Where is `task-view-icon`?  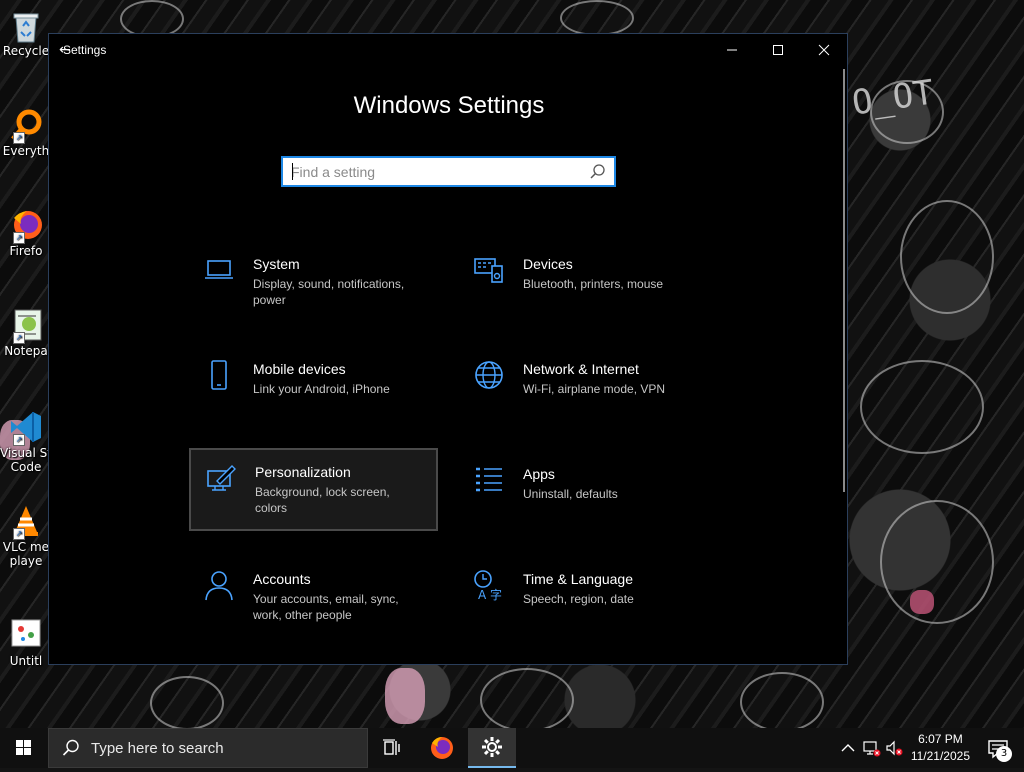 task-view-icon is located at coordinates (391, 747).